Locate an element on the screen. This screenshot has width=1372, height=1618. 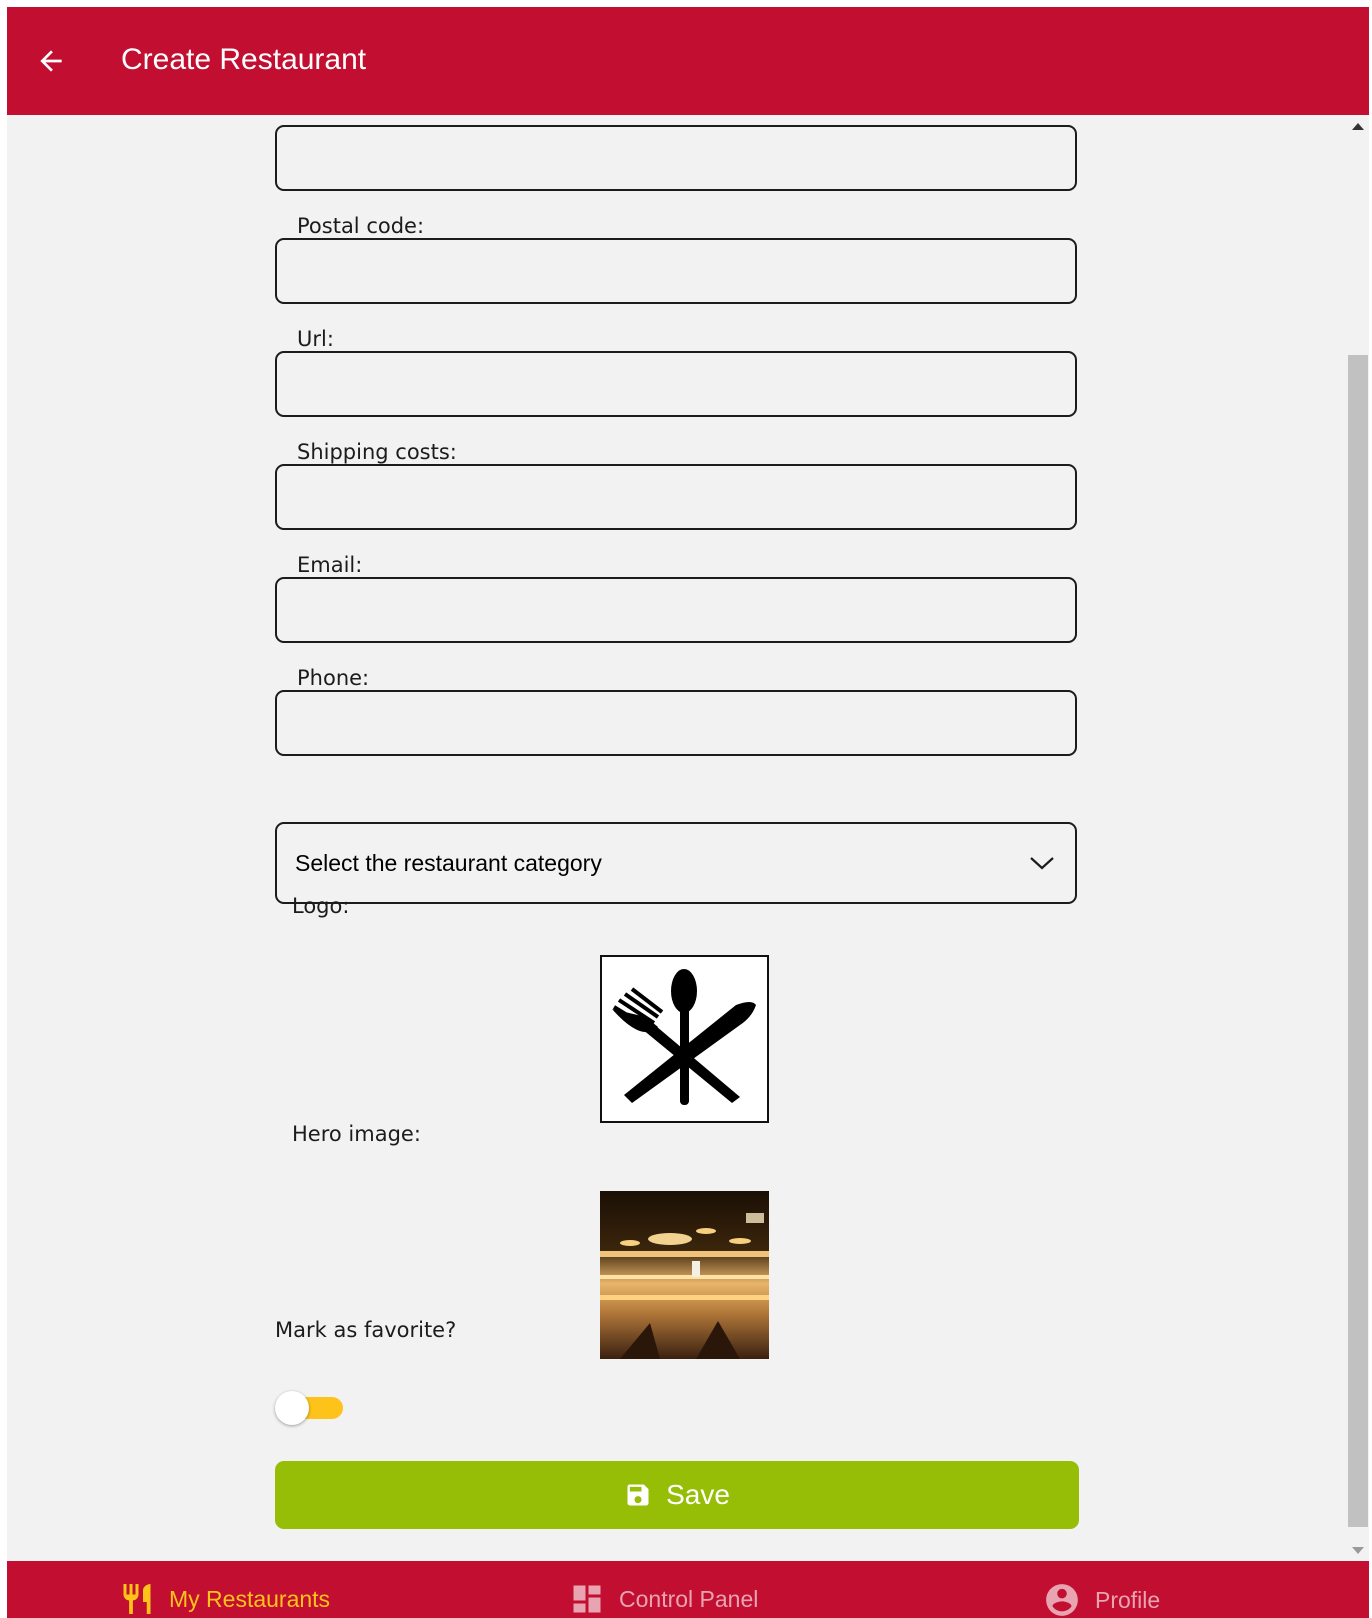
logo-label: Logo: is located at coordinates (321, 906).